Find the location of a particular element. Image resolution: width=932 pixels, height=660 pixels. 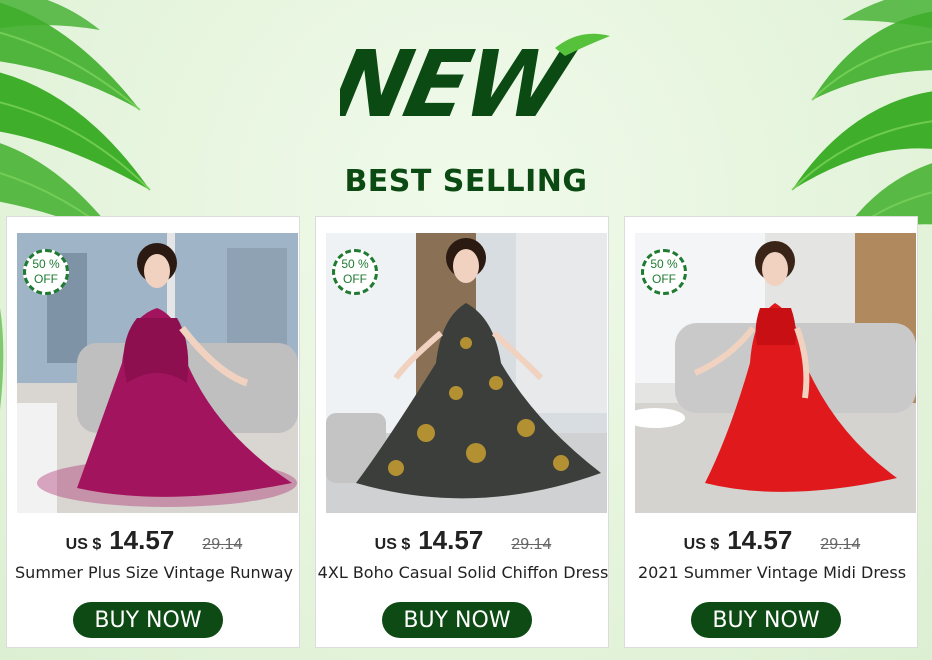

product-title: 2021 Summer Vintage Midi Dress is located at coordinates (772, 572).